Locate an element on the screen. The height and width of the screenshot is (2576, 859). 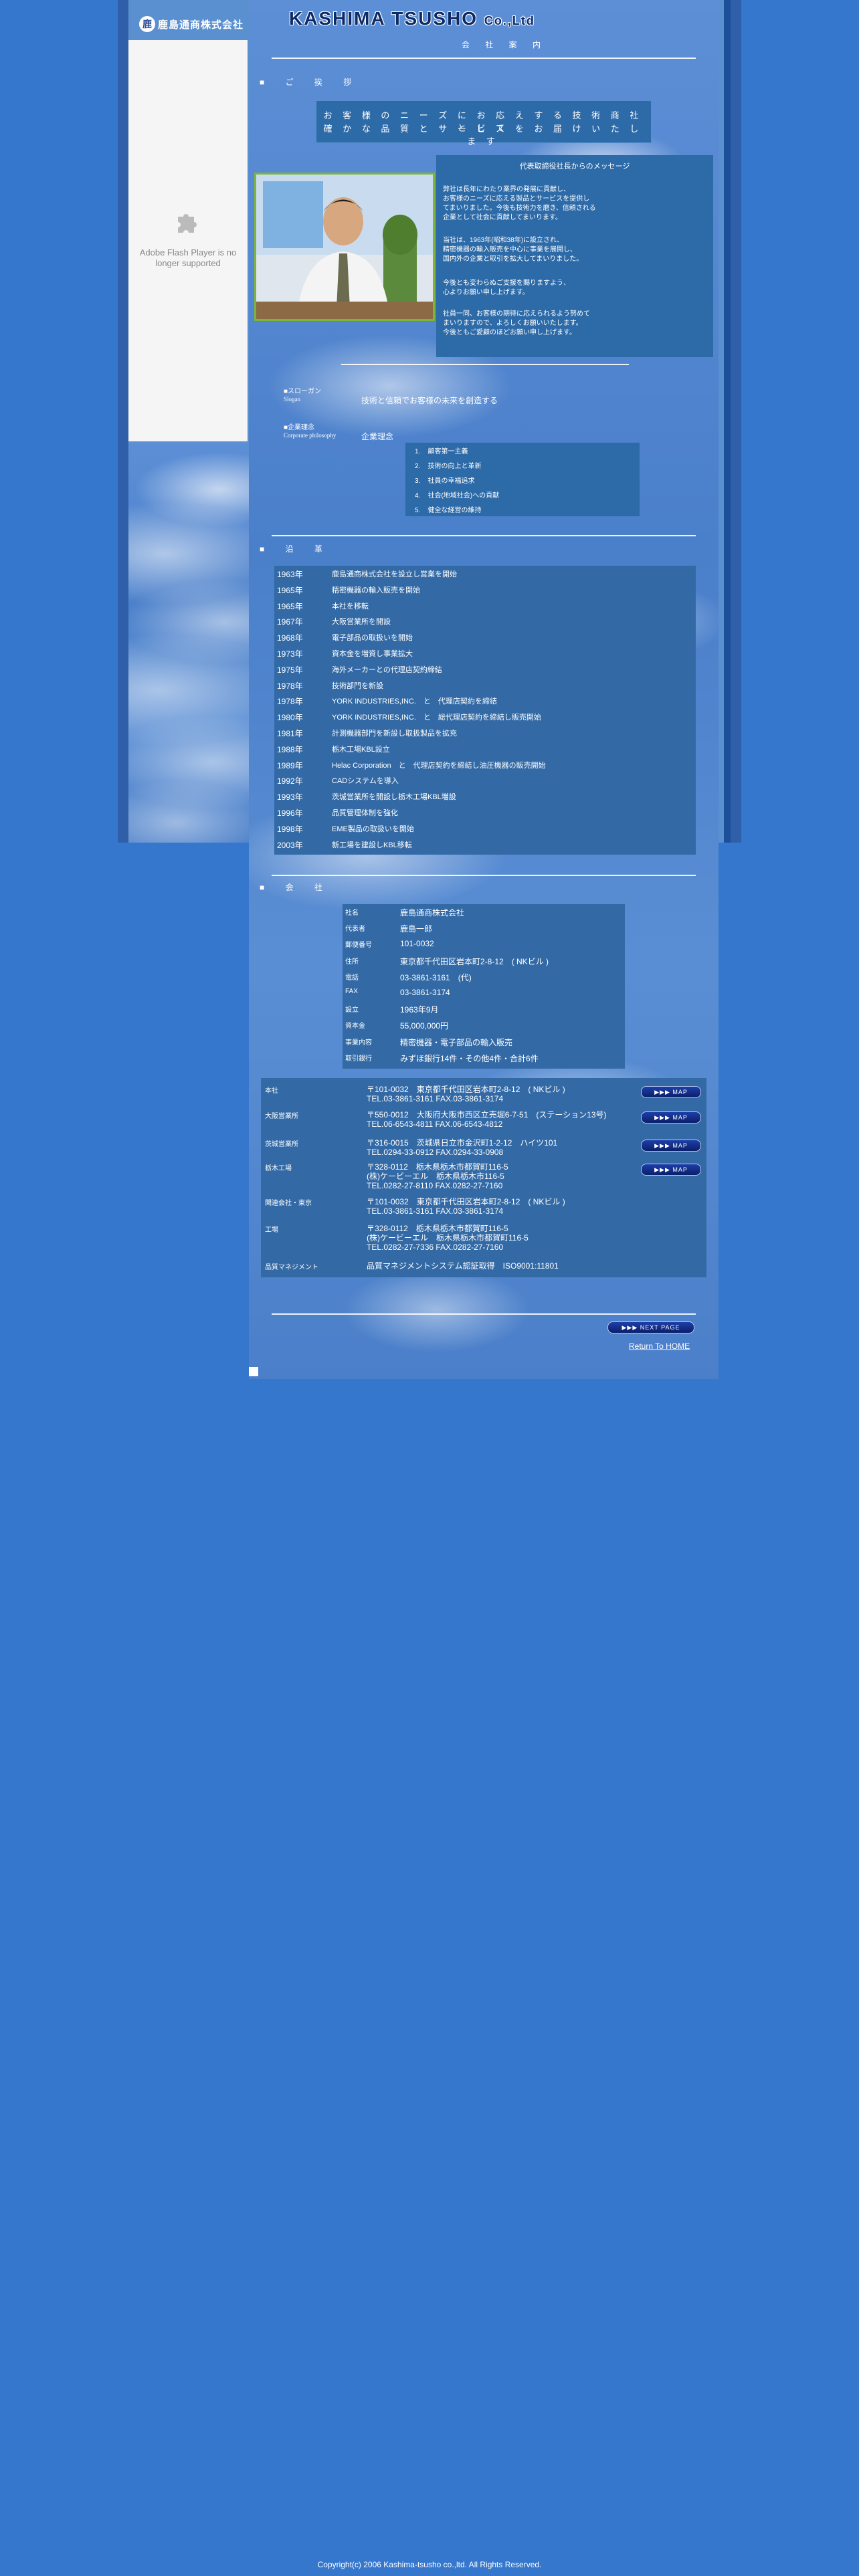
history-row: 1981年 計測機器部門を新設し取扱製品を拡充 is located at coordinates (484, 736).